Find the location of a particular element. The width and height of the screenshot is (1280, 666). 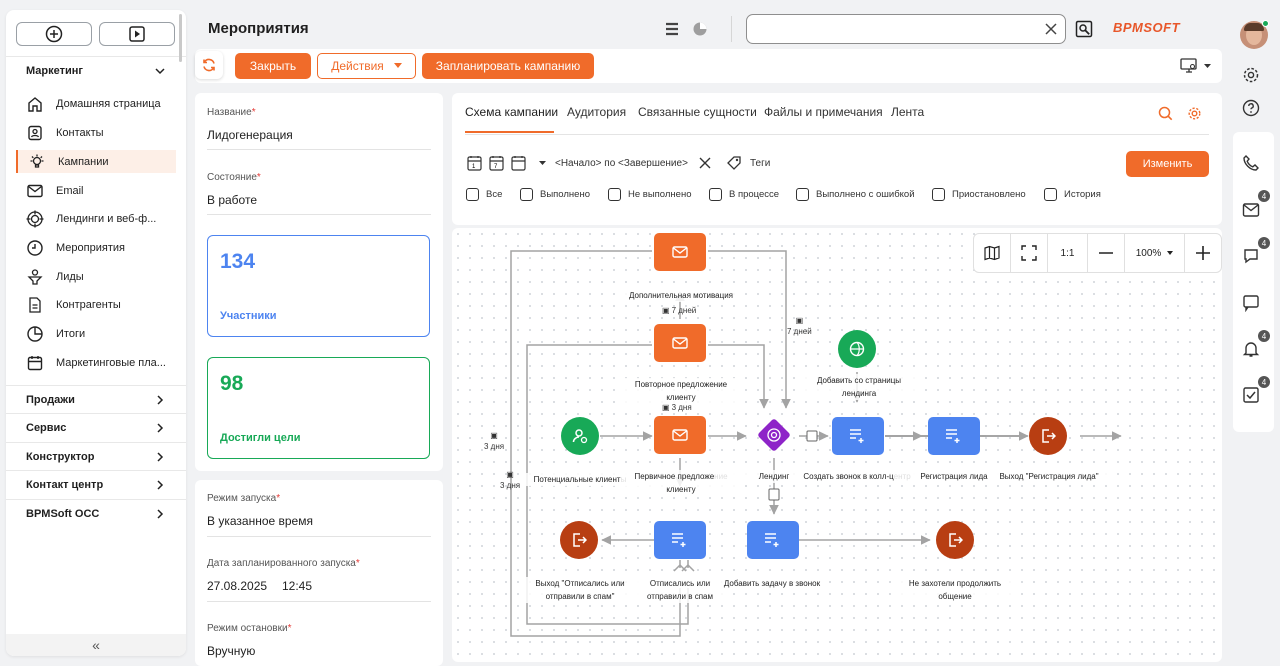

minimap-button is located at coordinates (992, 253).